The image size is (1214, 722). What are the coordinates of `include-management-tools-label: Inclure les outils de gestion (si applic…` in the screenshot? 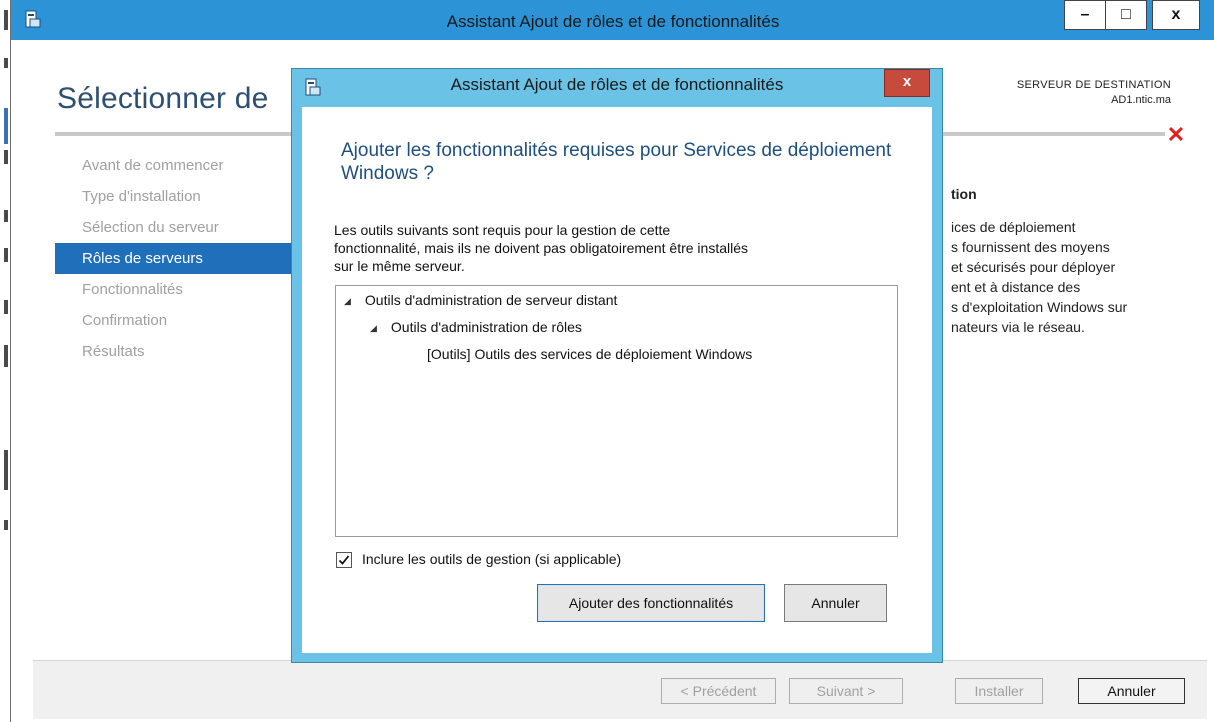 It's located at (491, 559).